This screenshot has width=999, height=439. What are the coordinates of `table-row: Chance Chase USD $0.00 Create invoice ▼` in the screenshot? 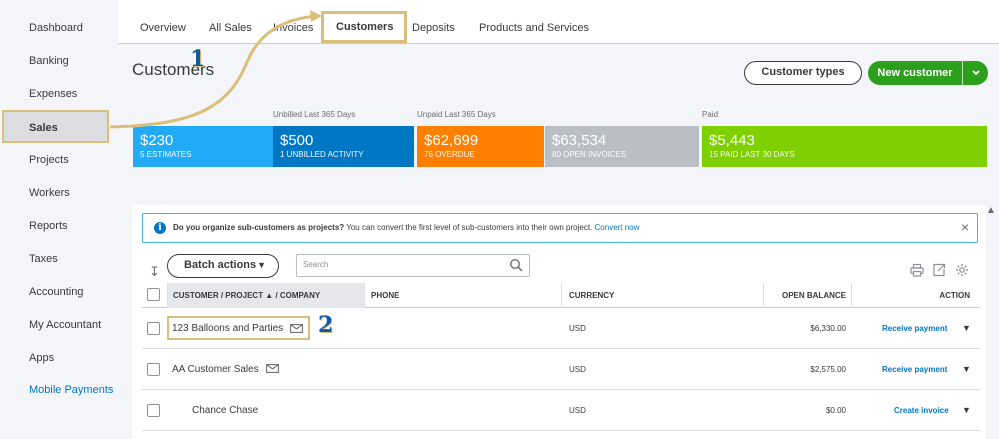 It's located at (561, 410).